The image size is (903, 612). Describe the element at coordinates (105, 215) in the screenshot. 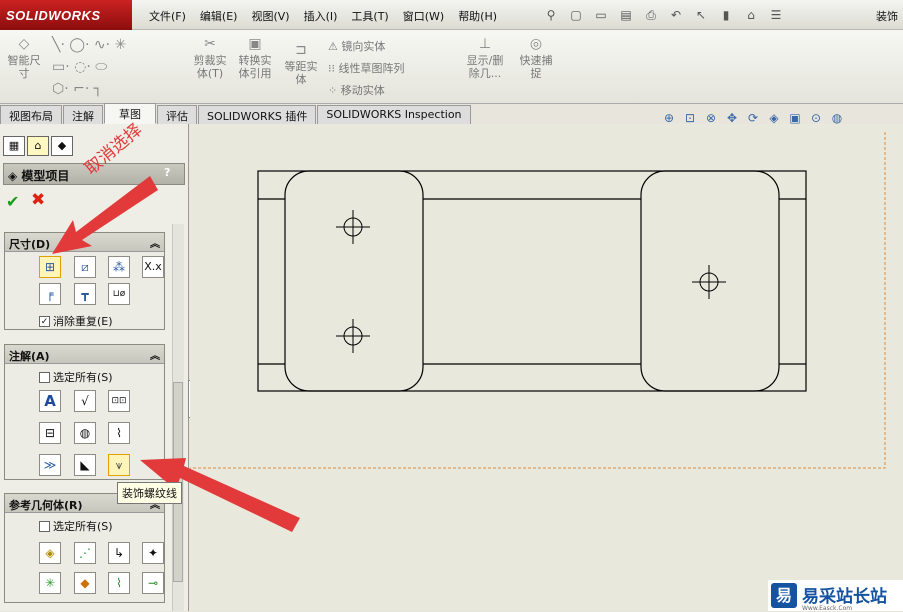

I see `arrow-to-dimension-icon` at that location.